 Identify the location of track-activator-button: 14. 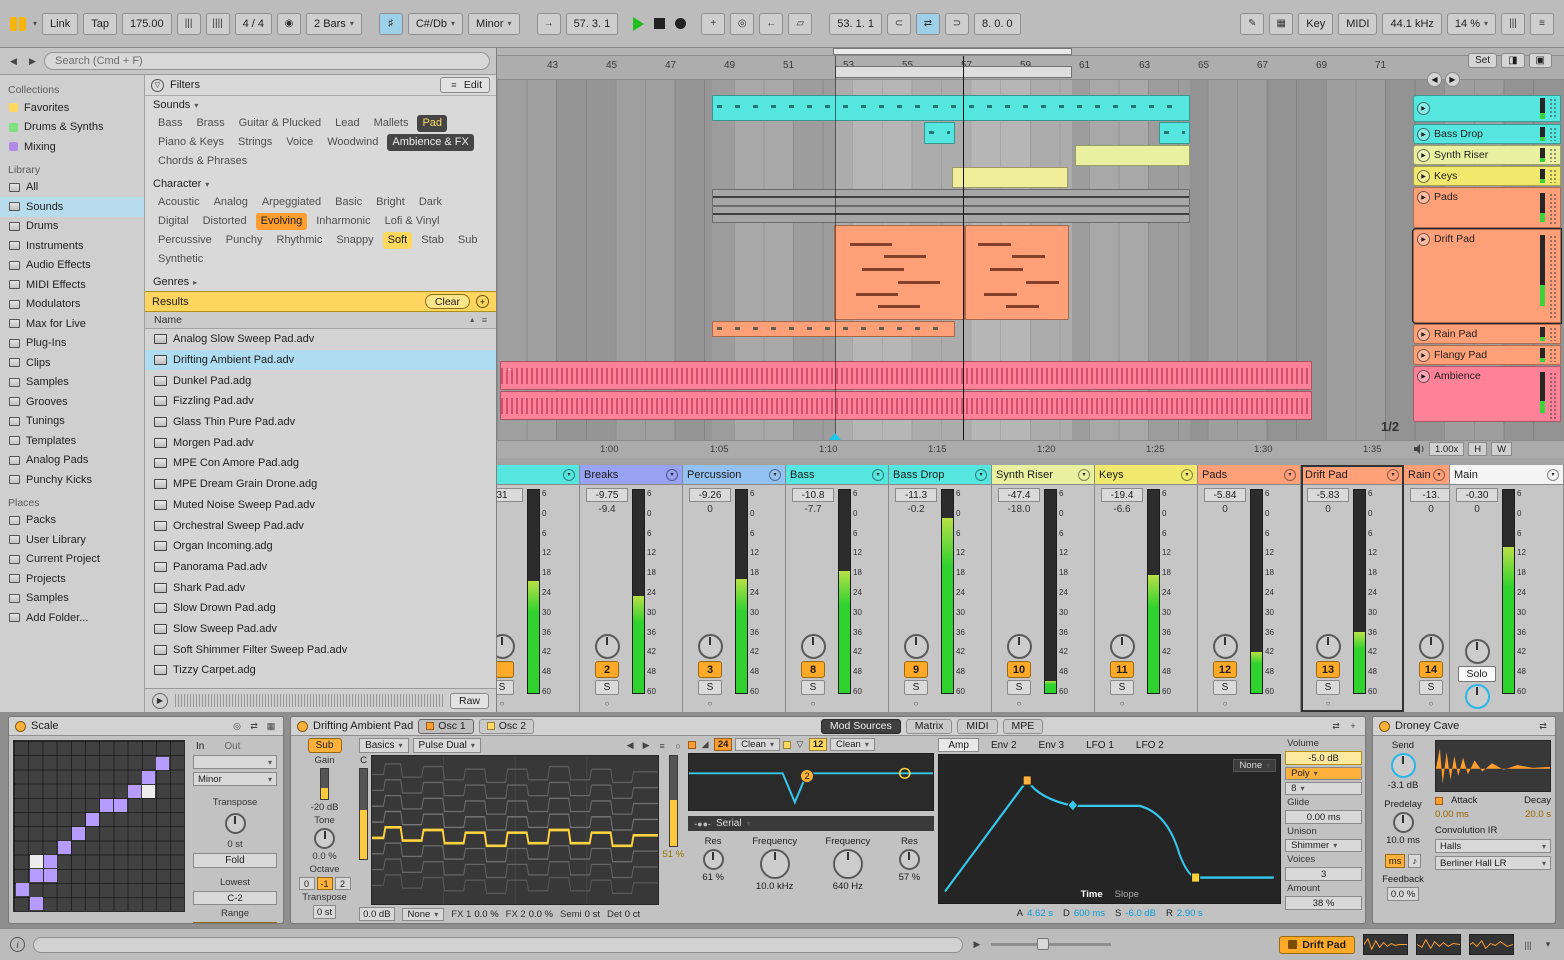
(1431, 669).